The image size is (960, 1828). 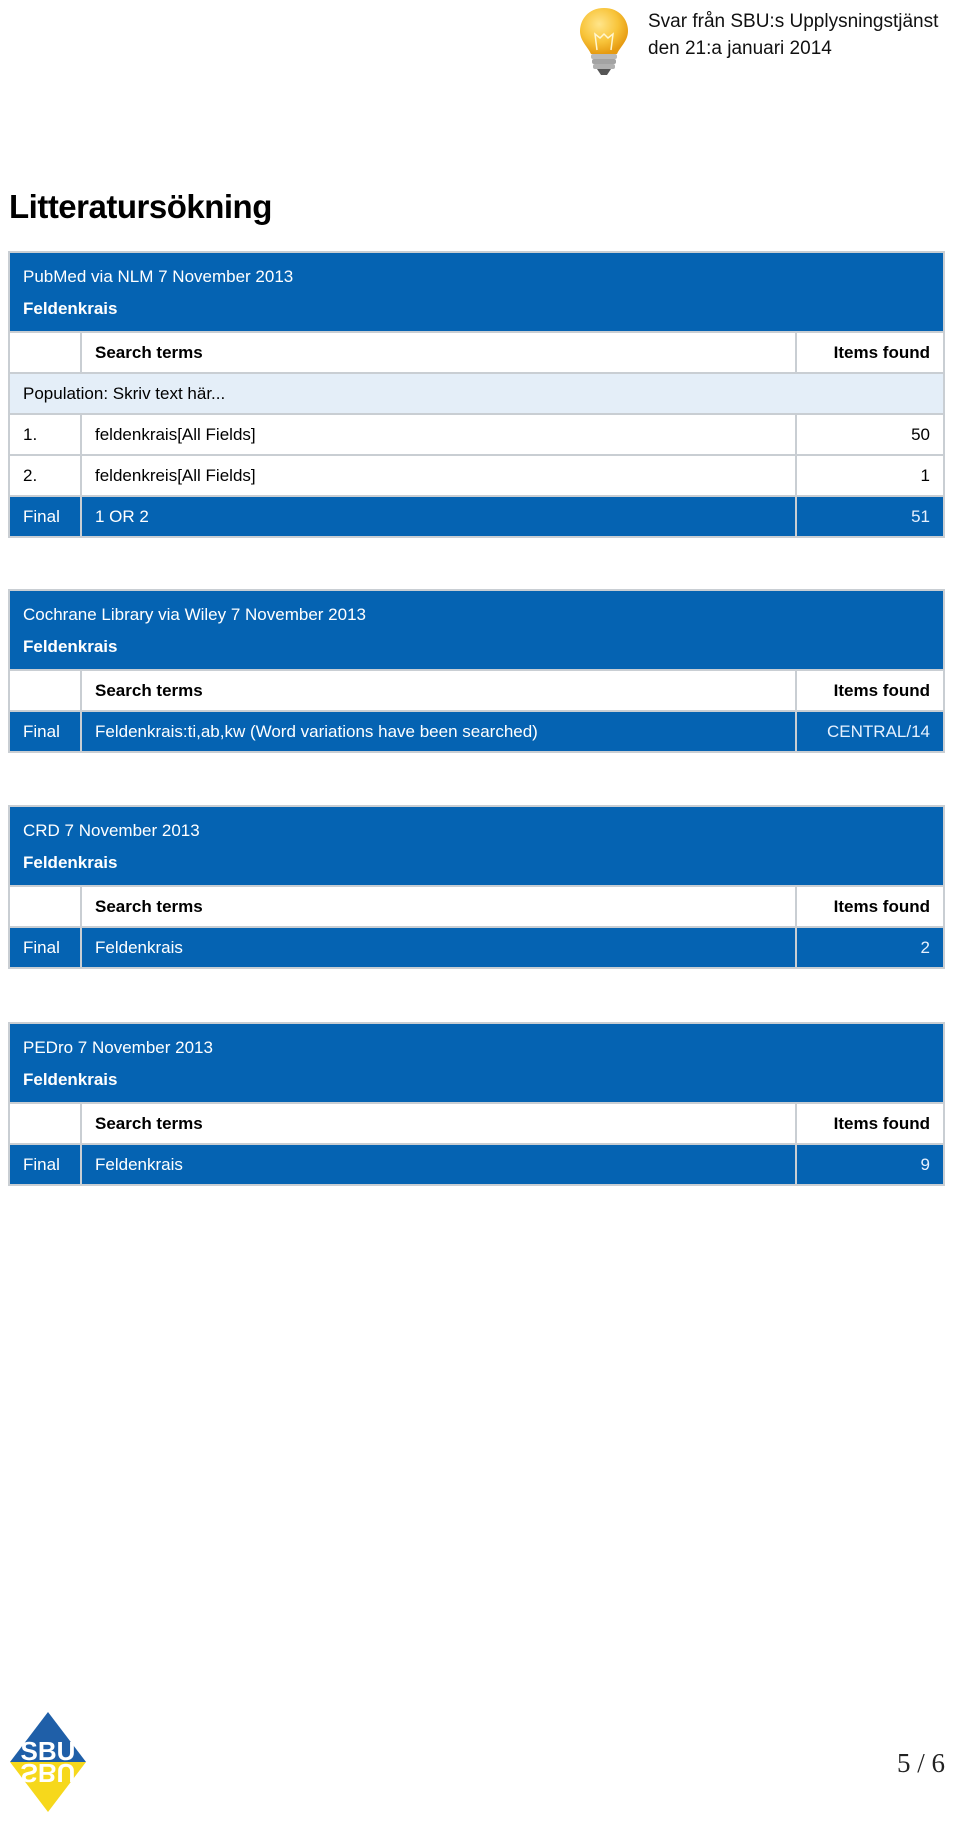 What do you see at coordinates (878, 731) in the screenshot?
I see `final-items-found: CENTRAL/14` at bounding box center [878, 731].